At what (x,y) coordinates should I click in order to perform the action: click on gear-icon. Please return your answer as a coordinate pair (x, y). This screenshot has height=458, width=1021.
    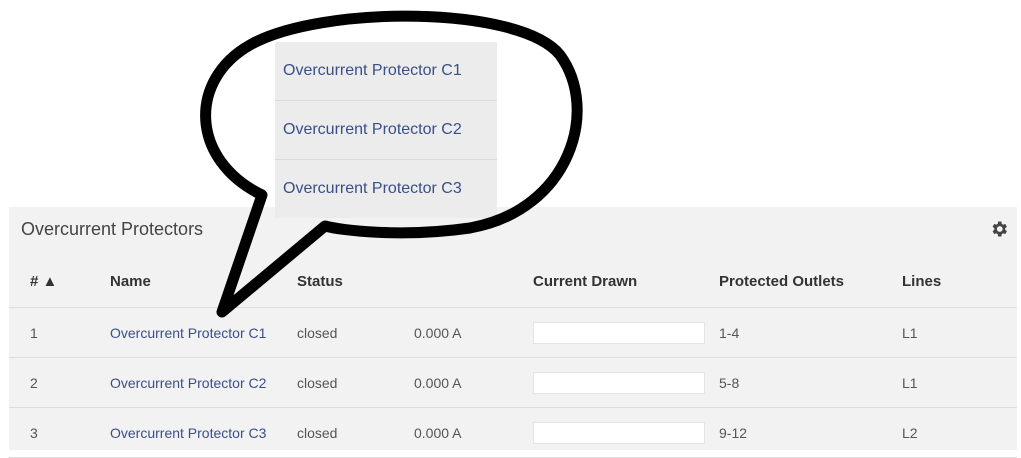
    Looking at the image, I should click on (999, 229).